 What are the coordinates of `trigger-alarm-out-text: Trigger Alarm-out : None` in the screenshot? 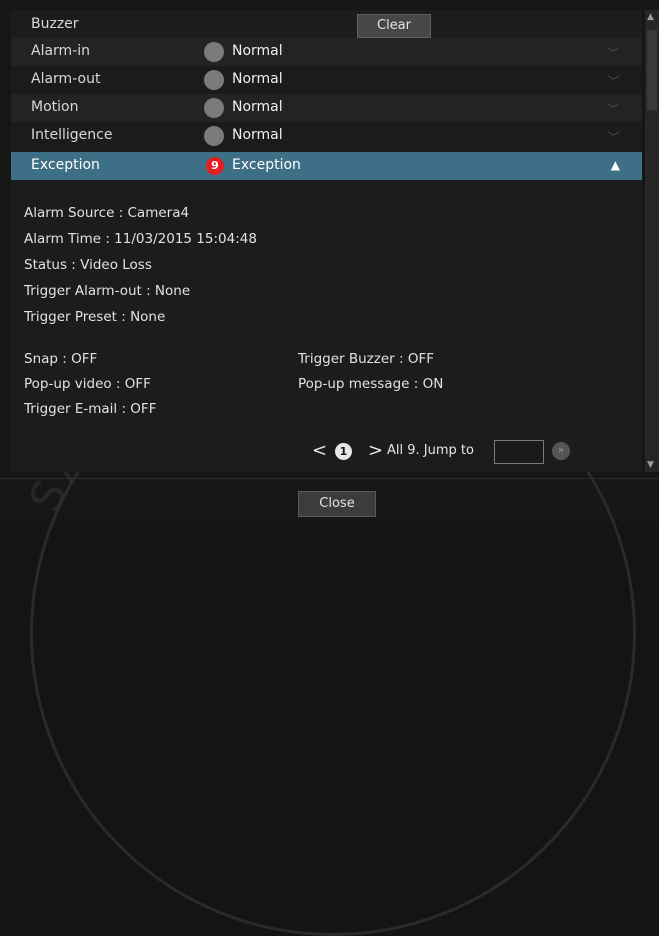 It's located at (107, 291).